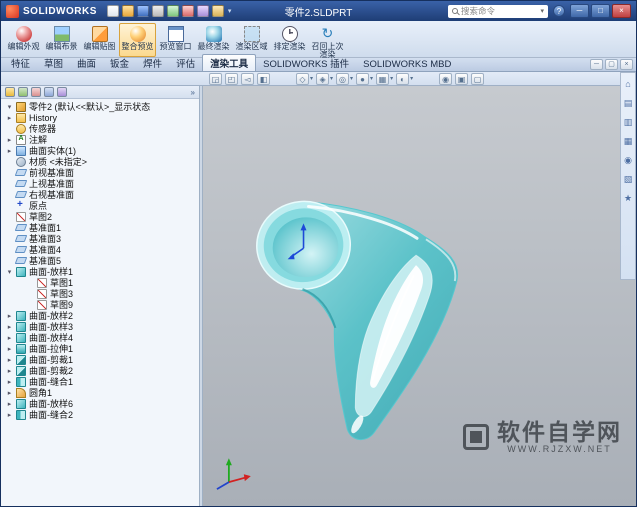 This screenshot has width=637, height=507. What do you see at coordinates (302, 78) in the screenshot?
I see `view-orientation-icon: ◇` at bounding box center [302, 78].